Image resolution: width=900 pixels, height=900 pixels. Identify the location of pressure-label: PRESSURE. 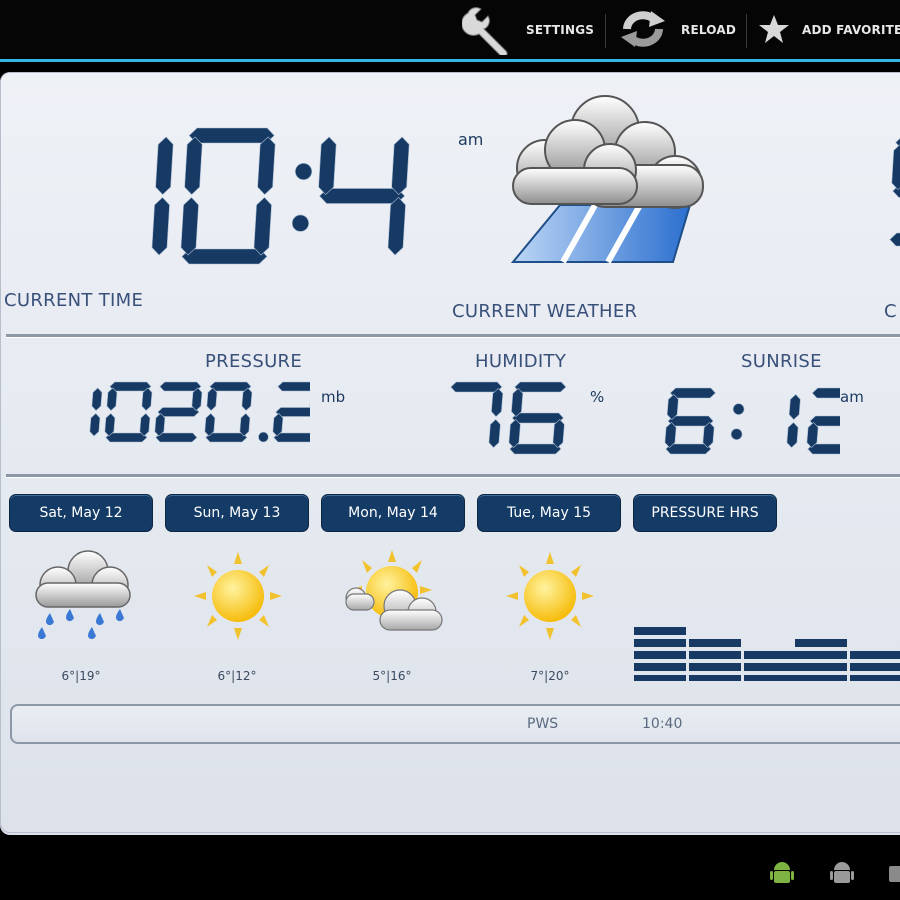
(254, 361).